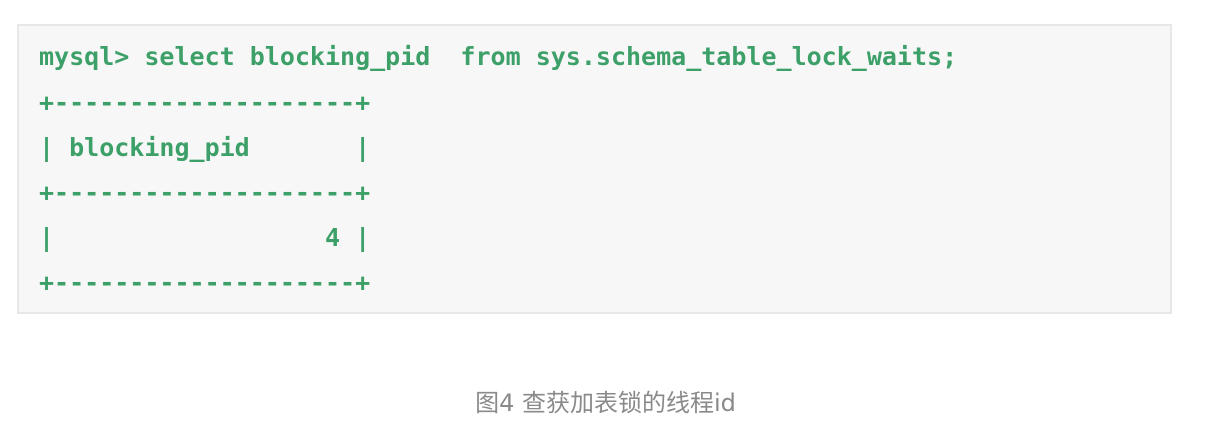 This screenshot has height=443, width=1211. What do you see at coordinates (605, 403) in the screenshot?
I see `figure-caption: 图4 查获加表锁的线程id` at bounding box center [605, 403].